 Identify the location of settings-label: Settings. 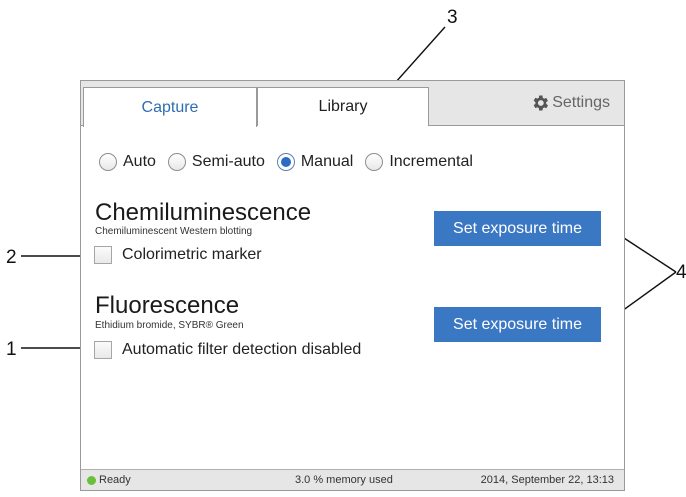
(581, 102).